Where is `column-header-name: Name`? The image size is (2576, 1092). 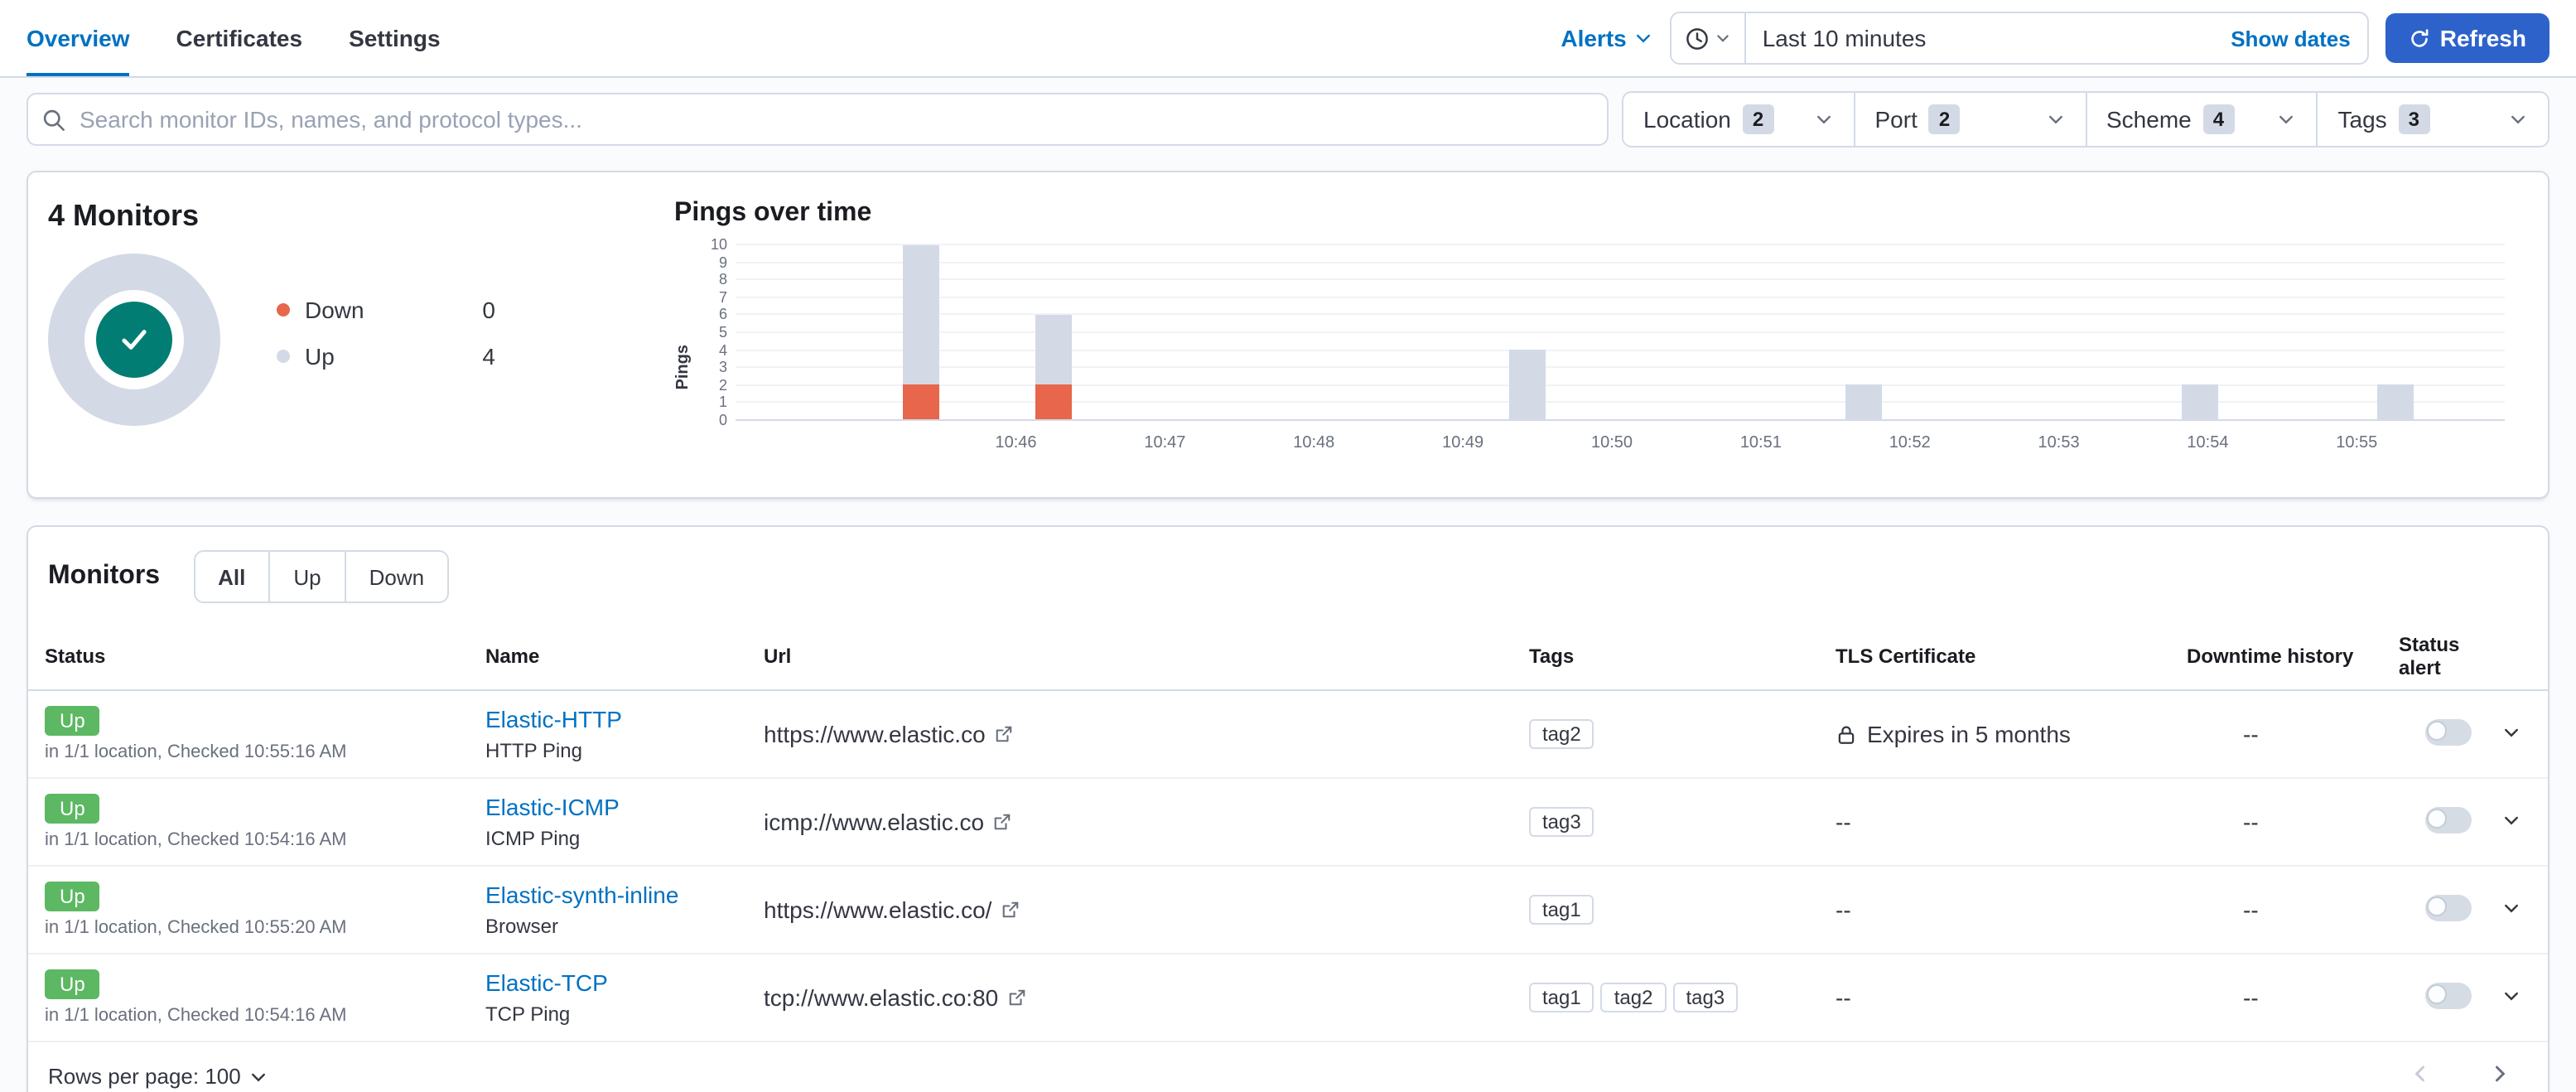
column-header-name: Name is located at coordinates (611, 657).